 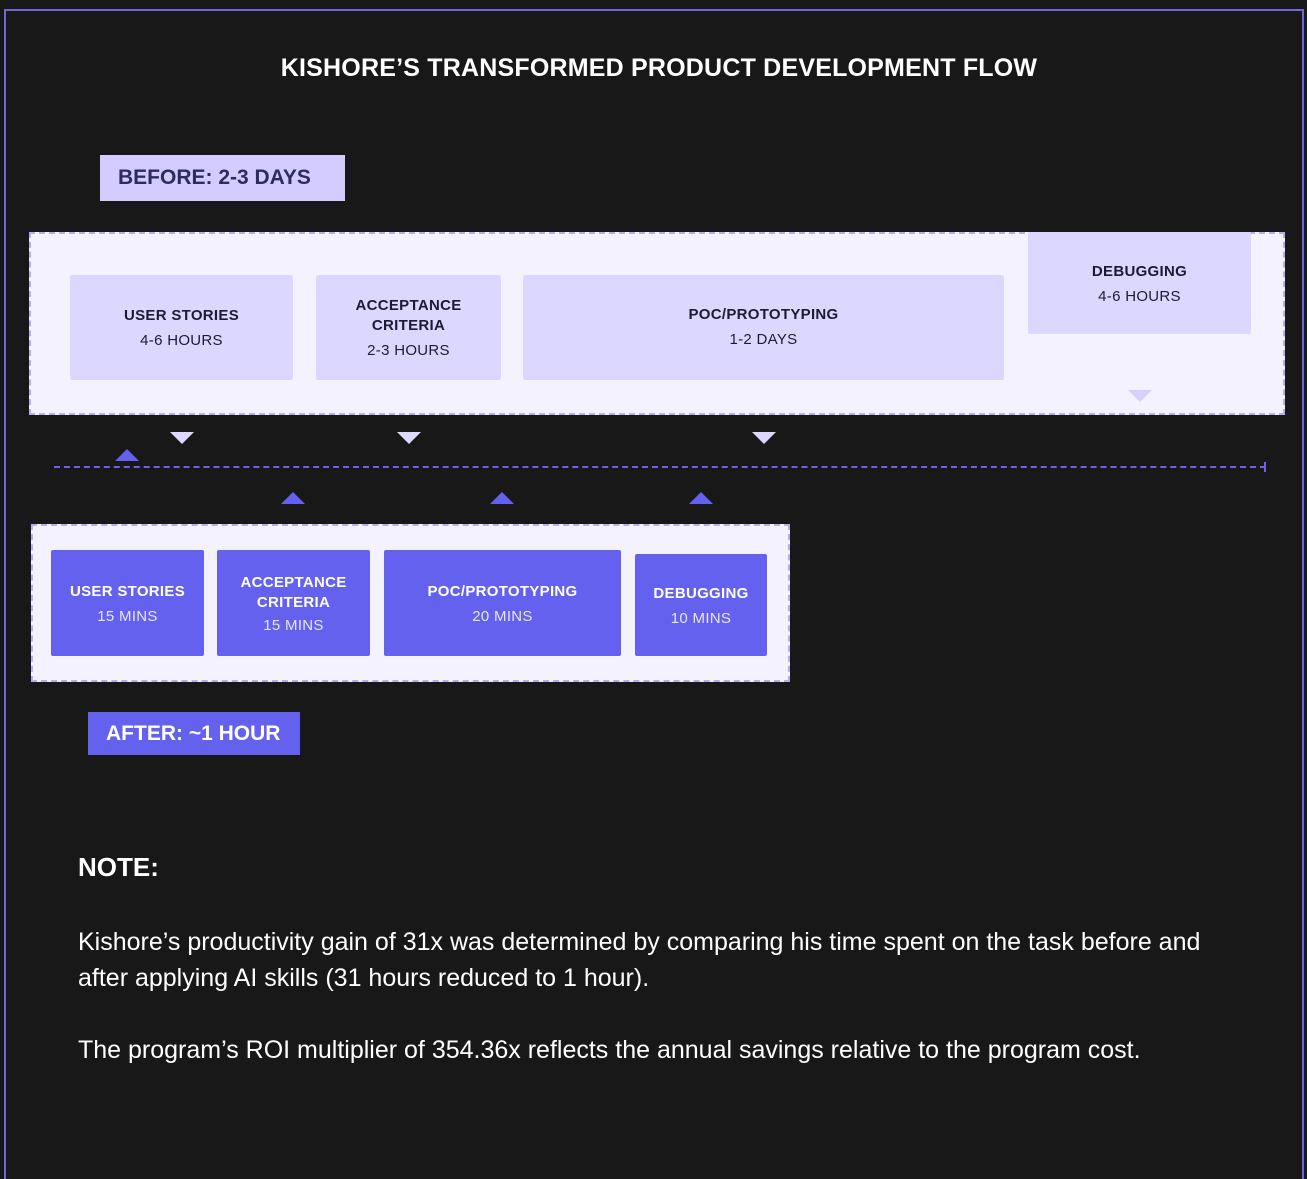 I want to click on timeline-end-cap, so click(x=1265, y=467).